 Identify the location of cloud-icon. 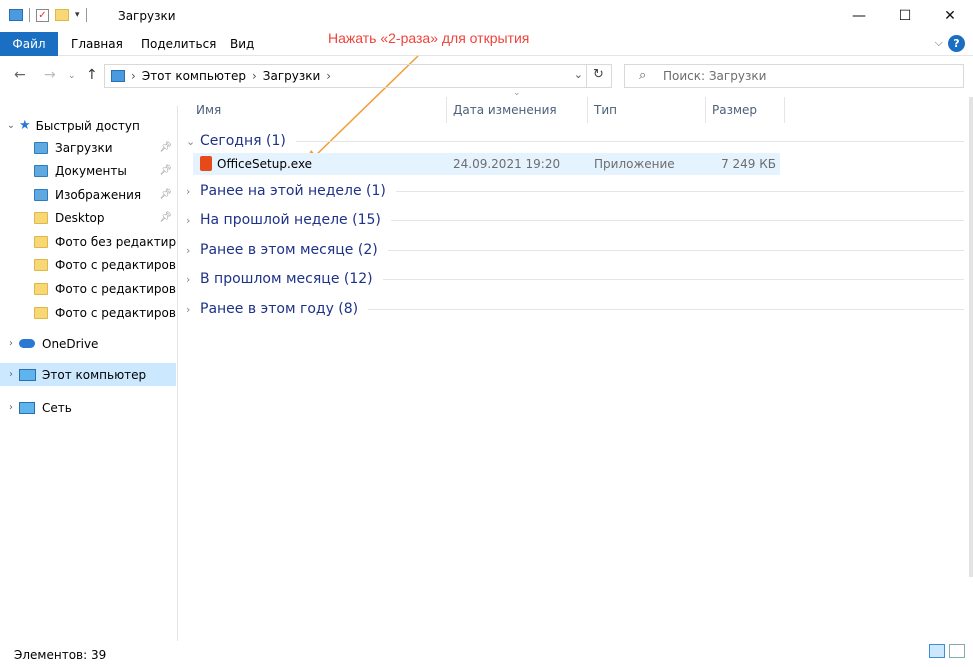
(27, 343).